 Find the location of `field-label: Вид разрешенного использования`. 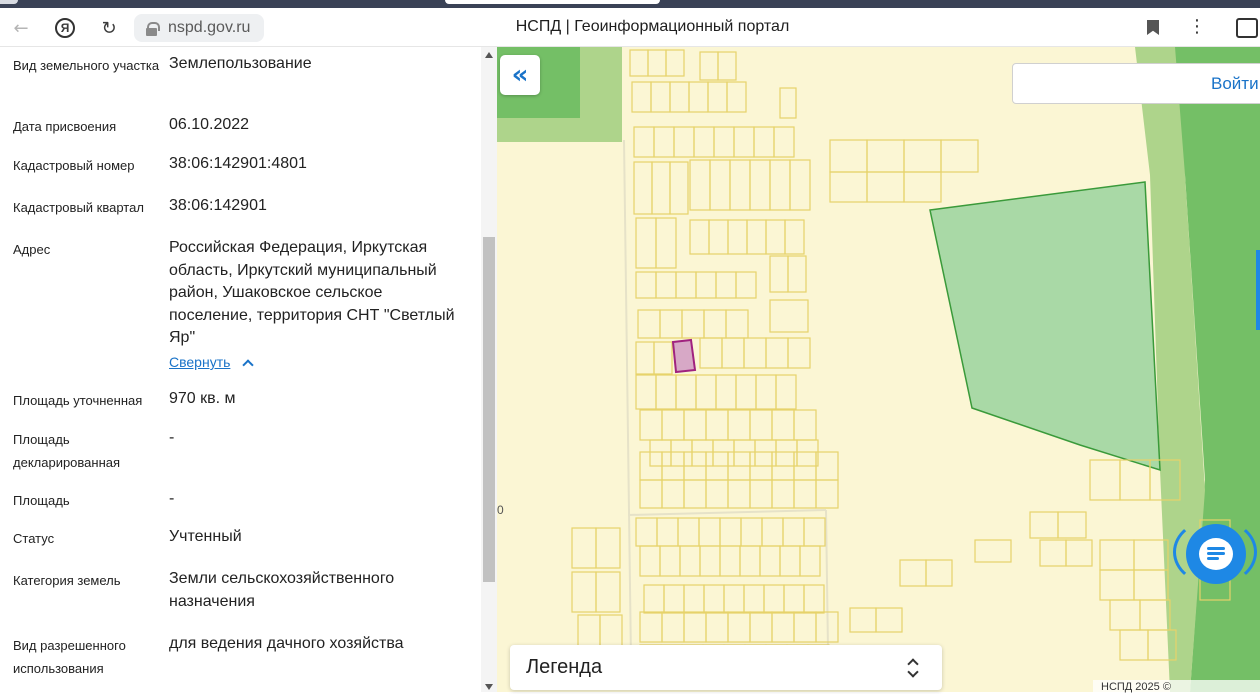

field-label: Вид разрешенного использования is located at coordinates (69, 657).